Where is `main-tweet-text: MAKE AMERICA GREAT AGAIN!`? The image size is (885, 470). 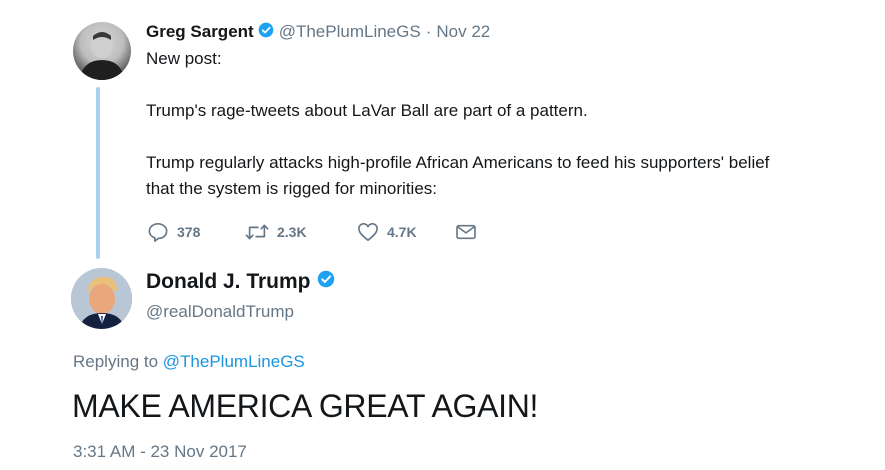 main-tweet-text: MAKE AMERICA GREAT AGAIN! is located at coordinates (305, 406).